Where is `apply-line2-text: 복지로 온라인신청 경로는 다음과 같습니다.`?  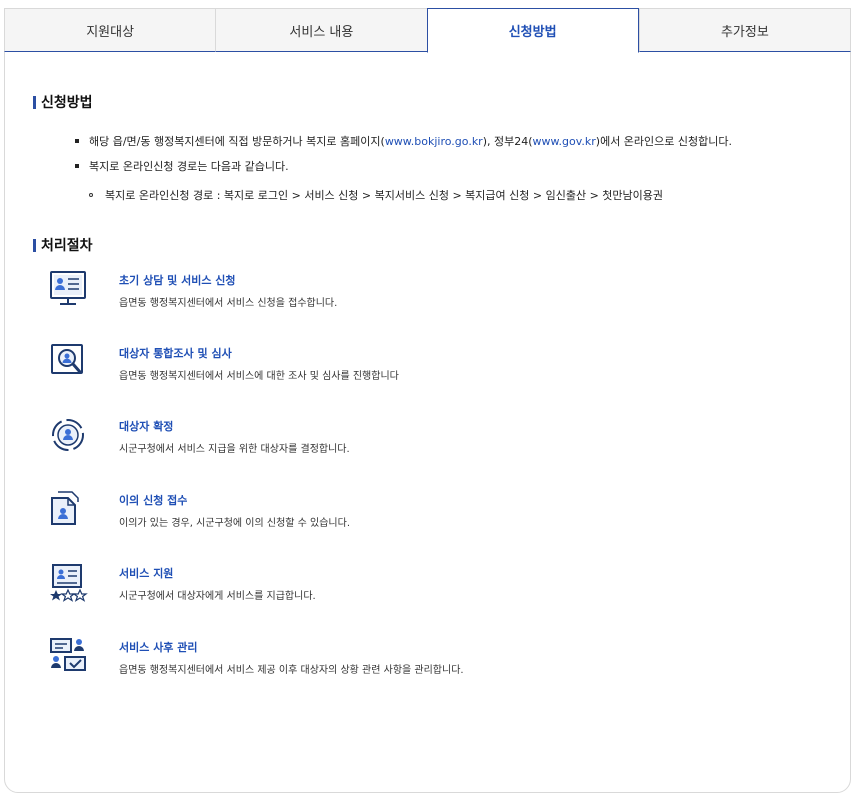
apply-line2-text: 복지로 온라인신청 경로는 다음과 같습니다. is located at coordinates (189, 166).